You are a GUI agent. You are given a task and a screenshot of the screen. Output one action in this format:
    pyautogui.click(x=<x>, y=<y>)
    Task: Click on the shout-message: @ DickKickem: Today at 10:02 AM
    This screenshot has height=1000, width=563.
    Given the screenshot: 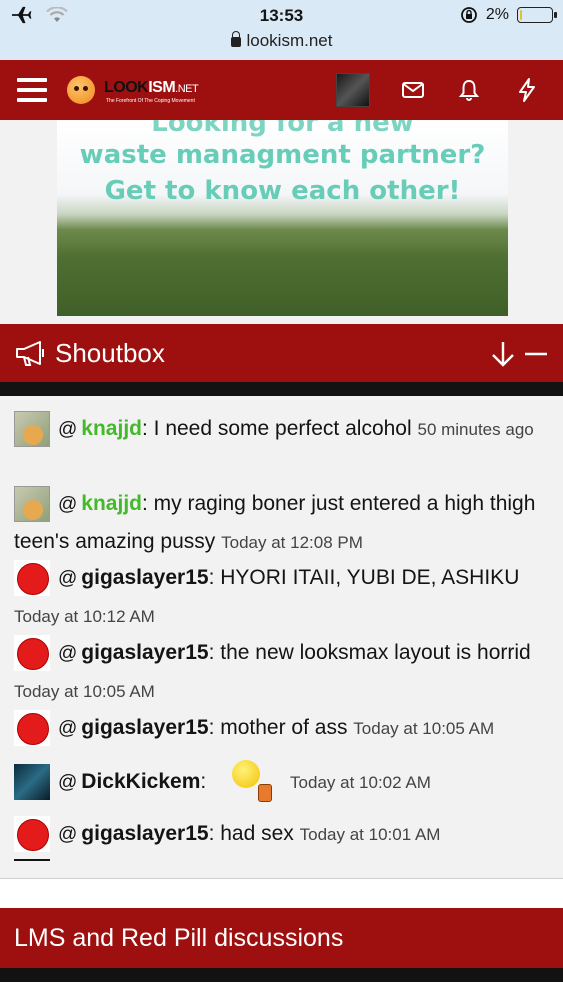 What is the action you would take?
    pyautogui.click(x=281, y=782)
    